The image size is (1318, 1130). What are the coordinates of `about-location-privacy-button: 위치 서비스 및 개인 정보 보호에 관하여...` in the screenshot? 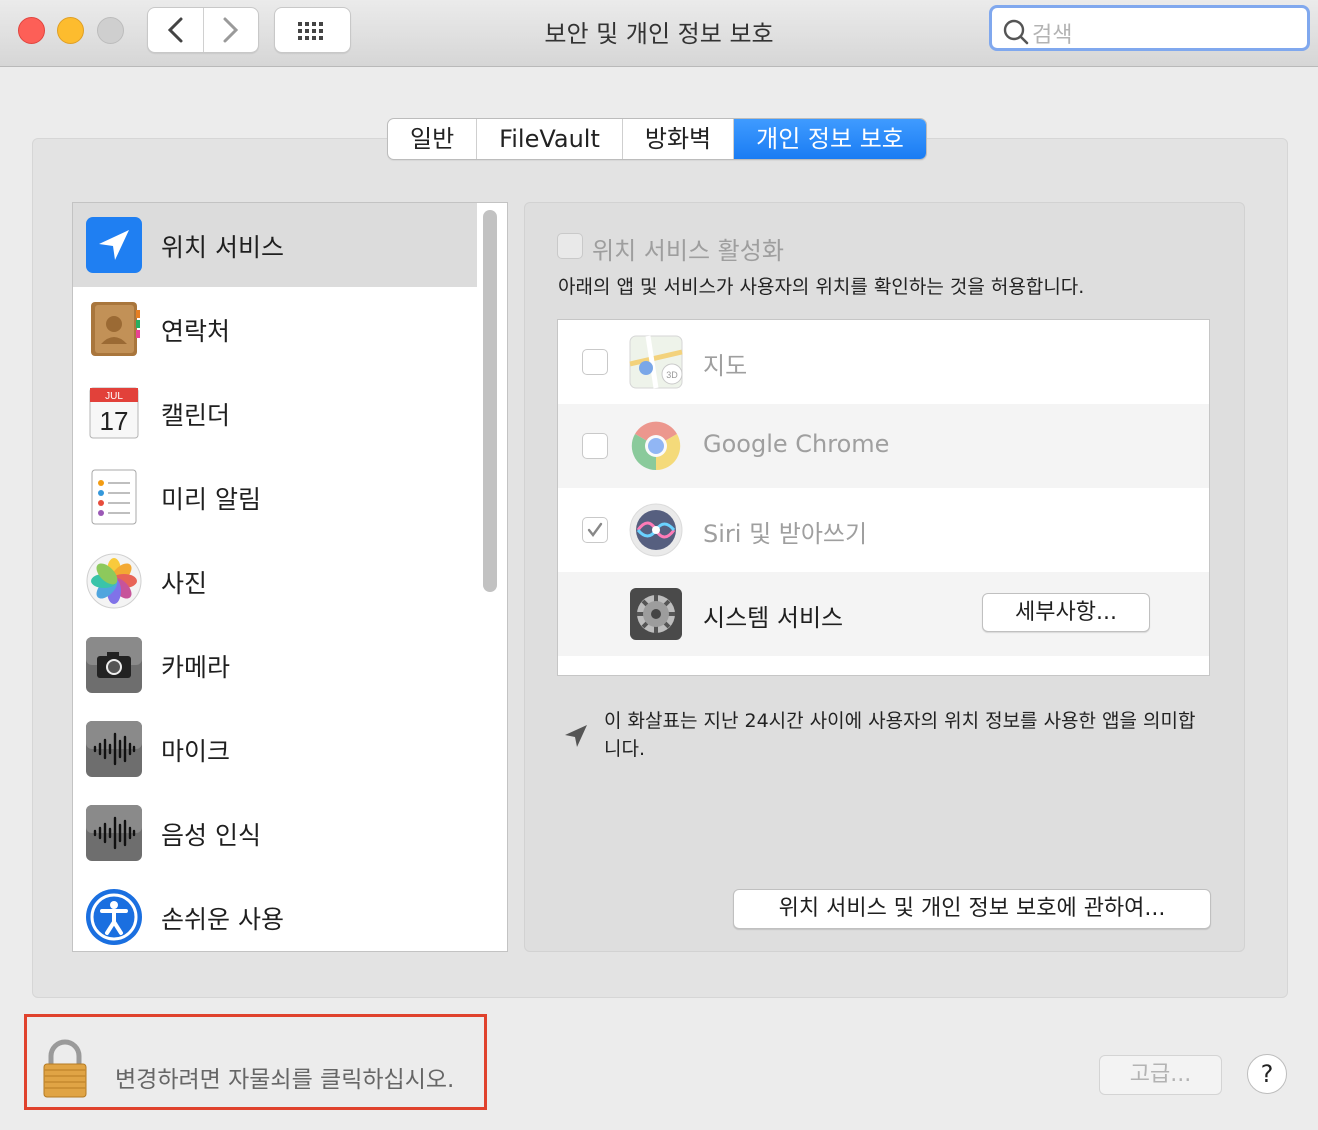 It's located at (972, 909).